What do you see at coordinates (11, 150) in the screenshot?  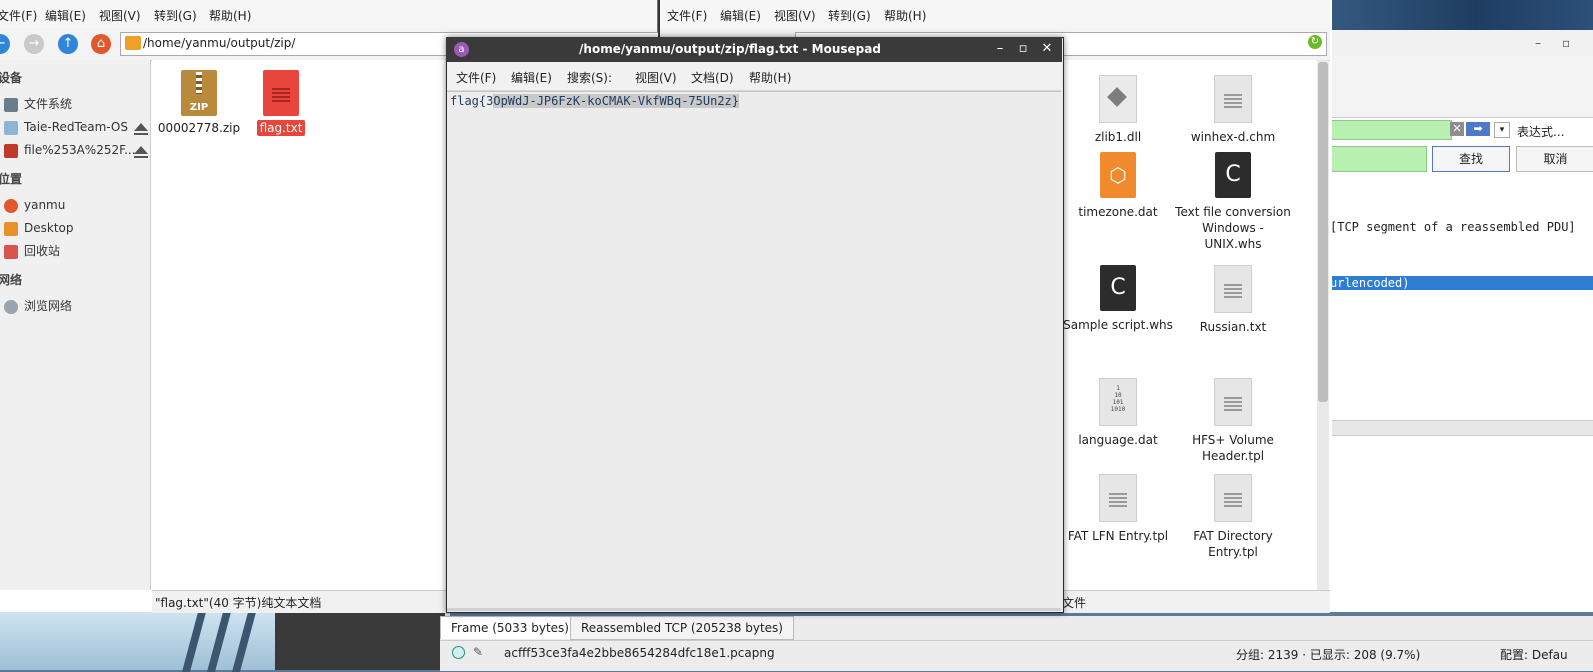 I see `media-icon` at bounding box center [11, 150].